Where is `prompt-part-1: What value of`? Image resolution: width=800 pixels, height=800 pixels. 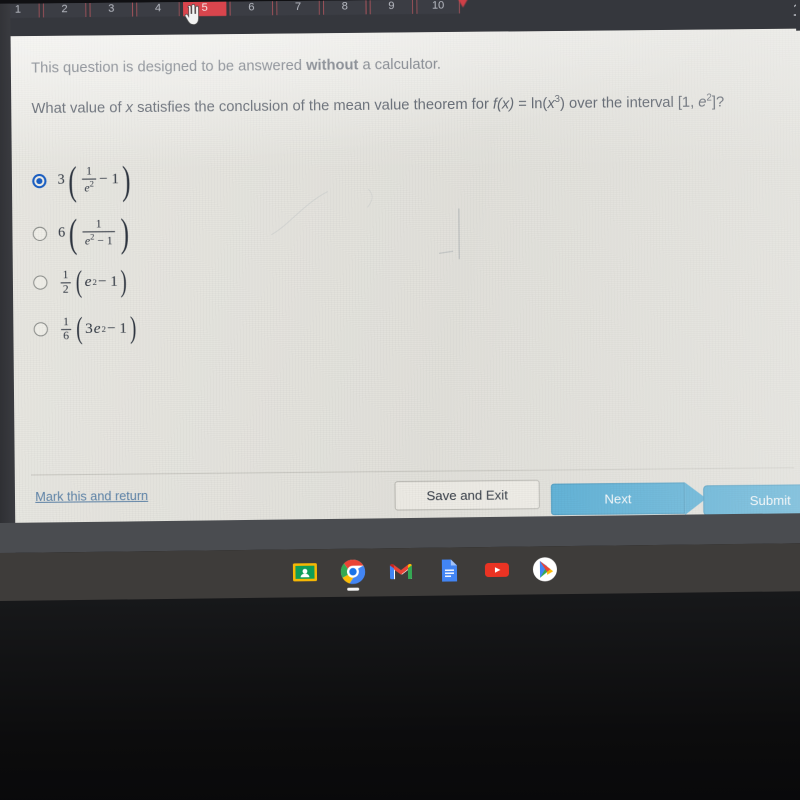 prompt-part-1: What value of is located at coordinates (78, 108).